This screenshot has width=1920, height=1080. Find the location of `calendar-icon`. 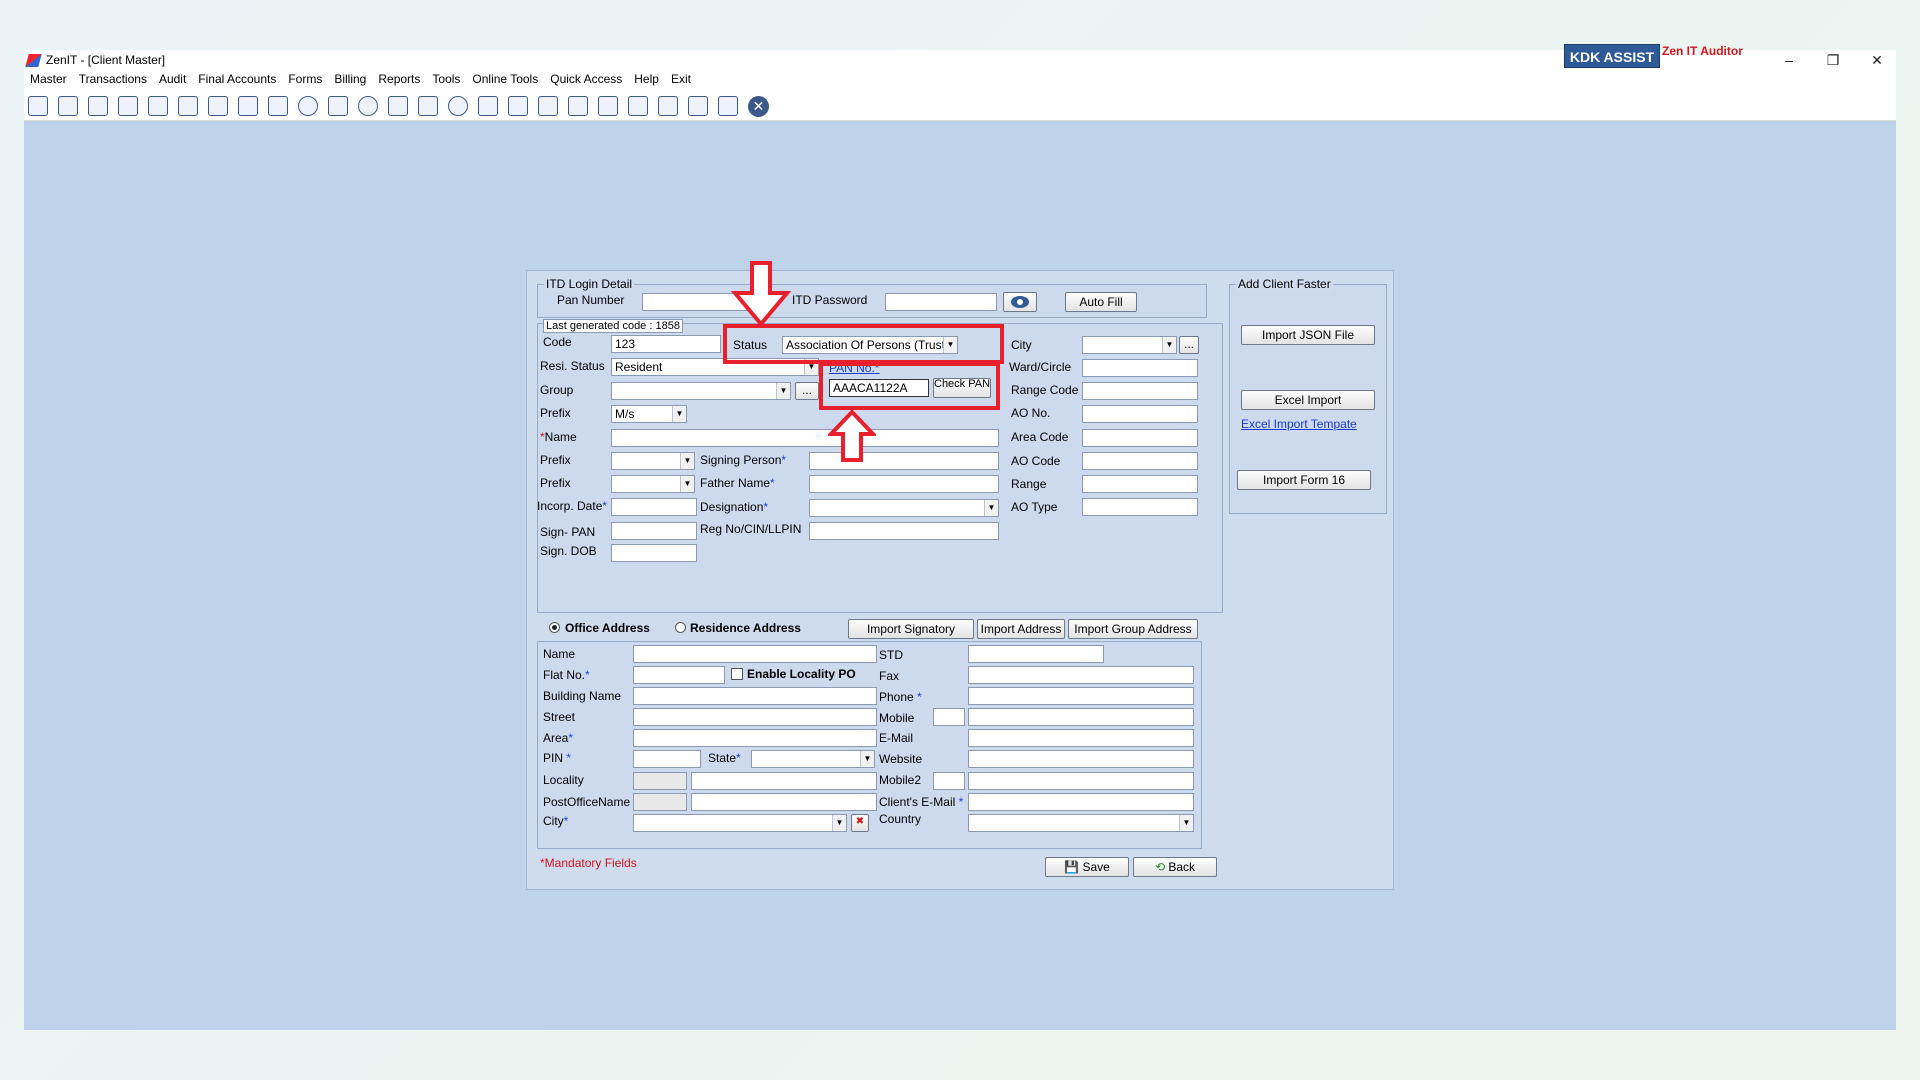

calendar-icon is located at coordinates (548, 106).